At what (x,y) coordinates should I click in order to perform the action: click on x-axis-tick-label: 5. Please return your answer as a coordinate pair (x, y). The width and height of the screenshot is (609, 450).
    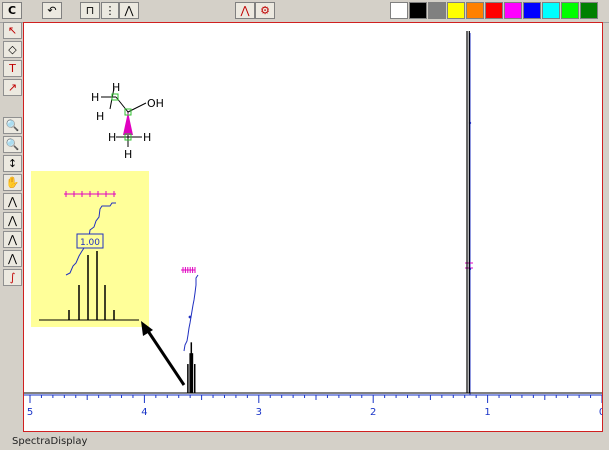
    Looking at the image, I should click on (30, 412).